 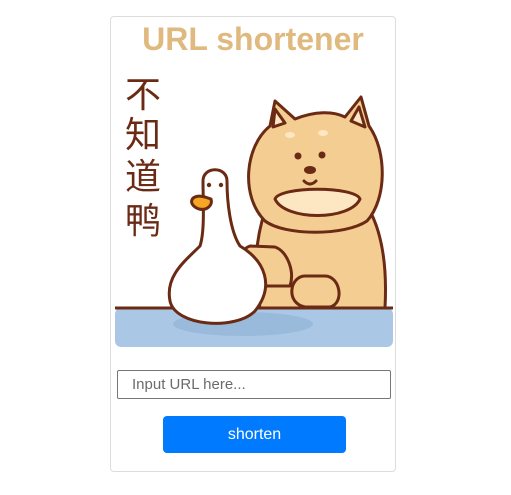 I want to click on caption-char-3: 道, so click(x=143, y=177).